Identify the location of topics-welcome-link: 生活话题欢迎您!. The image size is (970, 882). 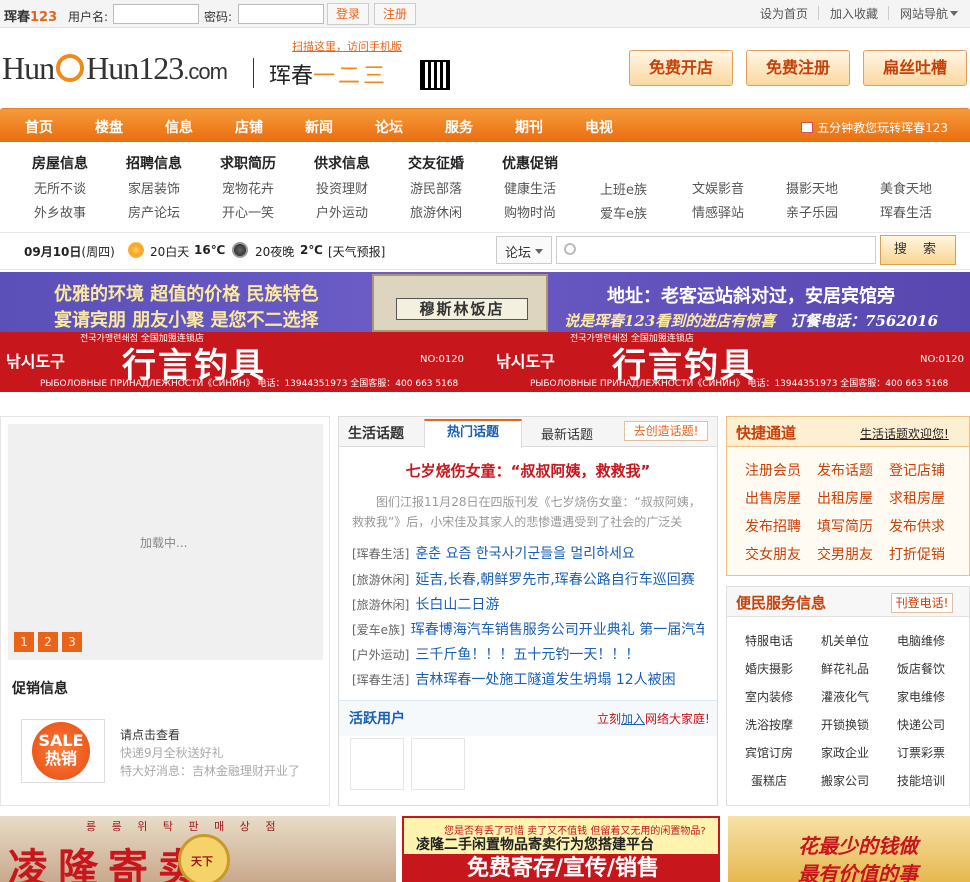
(904, 433).